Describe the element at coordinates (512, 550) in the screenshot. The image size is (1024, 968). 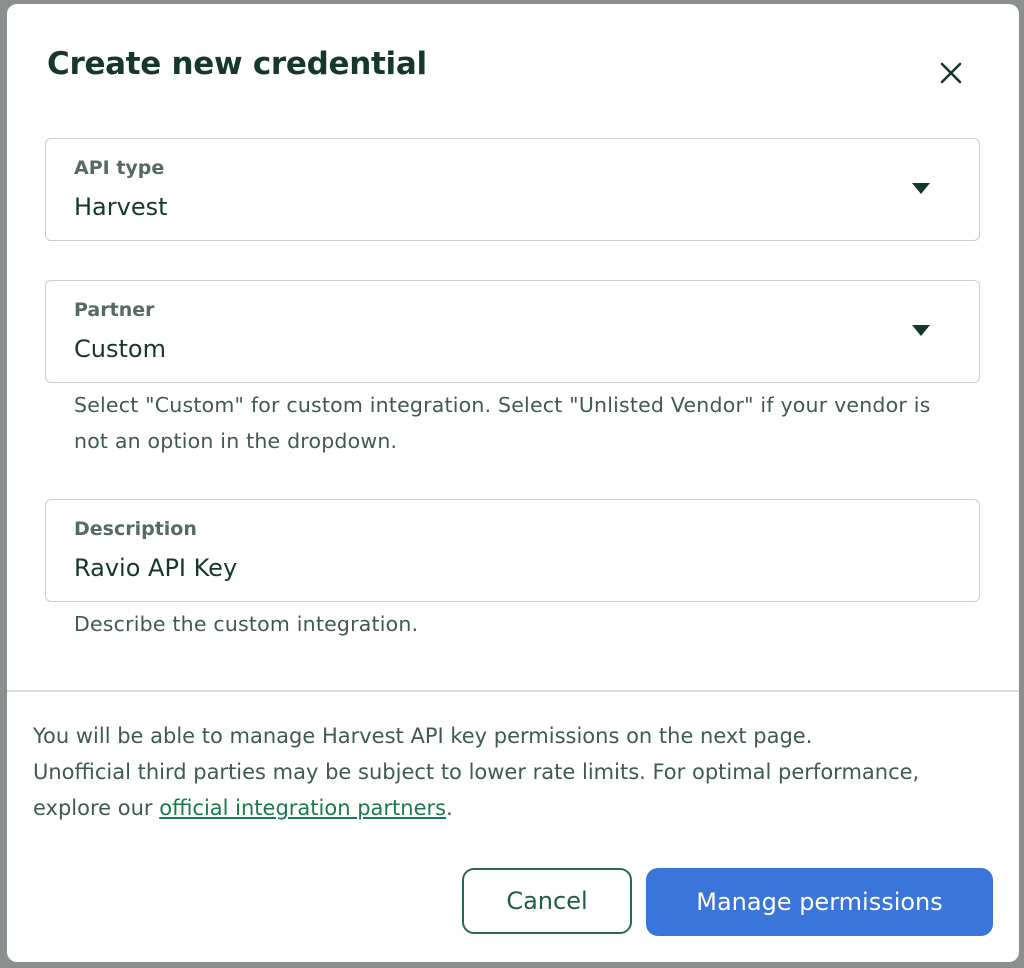
I see `description-input: Description Ravio API Key` at that location.